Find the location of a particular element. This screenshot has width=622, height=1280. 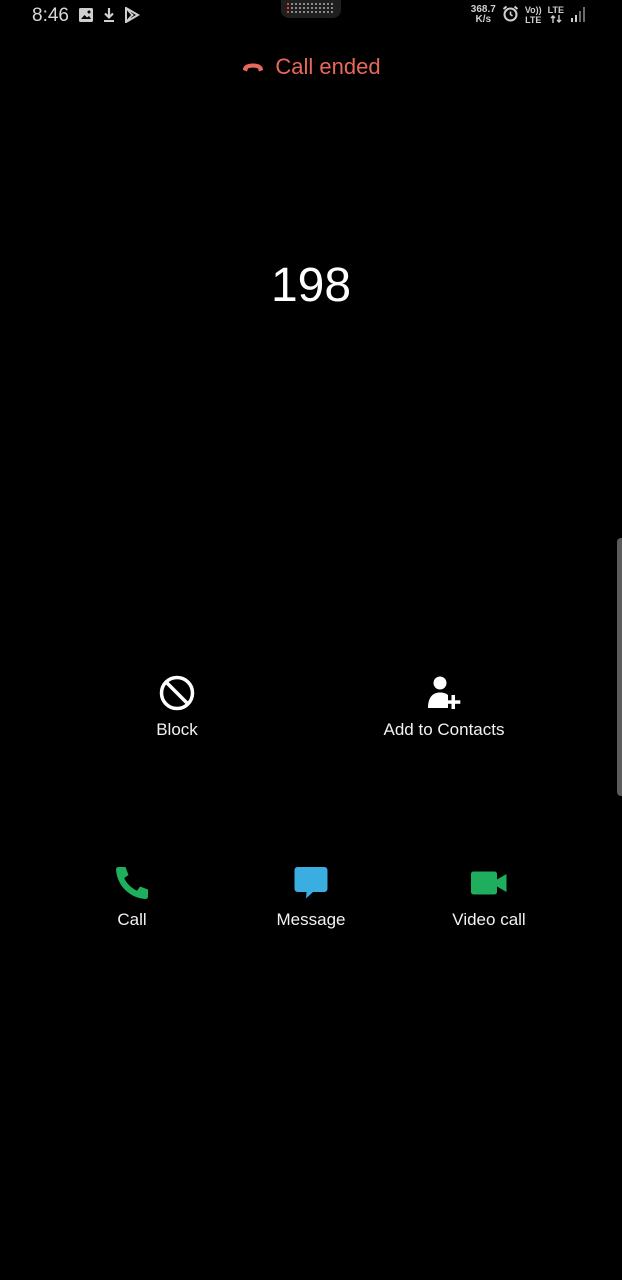

download-icon is located at coordinates (109, 15).